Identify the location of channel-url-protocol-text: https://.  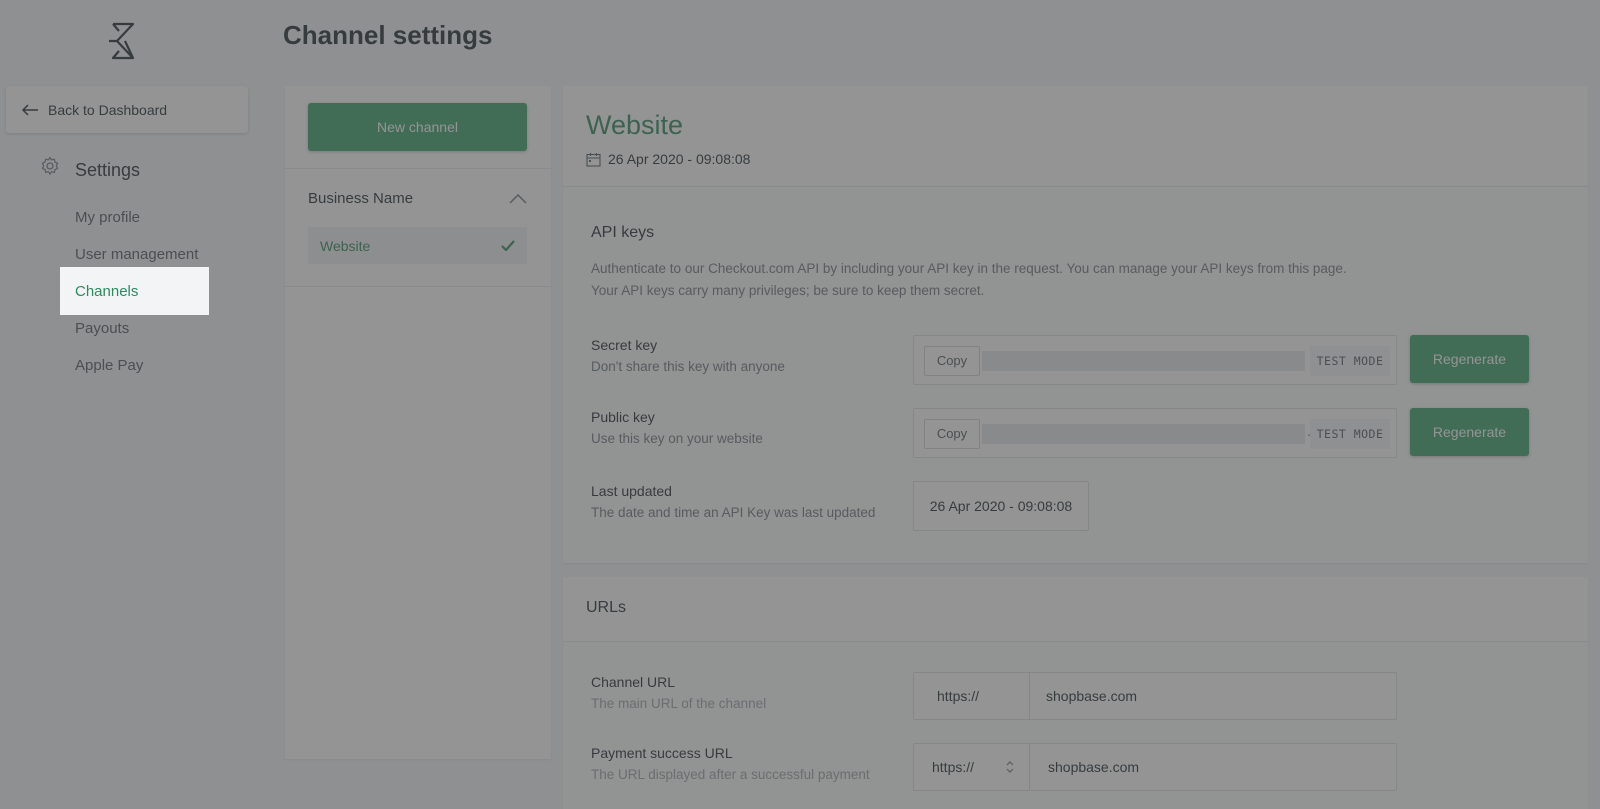
(958, 696).